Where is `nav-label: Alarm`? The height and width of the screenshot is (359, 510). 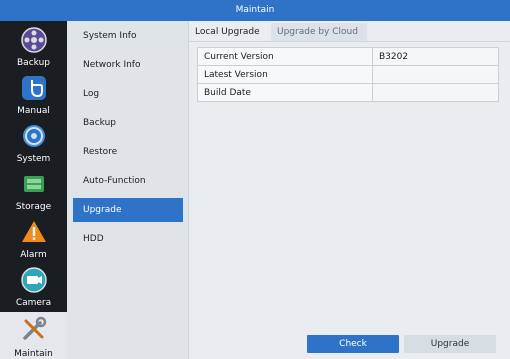
nav-label: Alarm is located at coordinates (33, 255).